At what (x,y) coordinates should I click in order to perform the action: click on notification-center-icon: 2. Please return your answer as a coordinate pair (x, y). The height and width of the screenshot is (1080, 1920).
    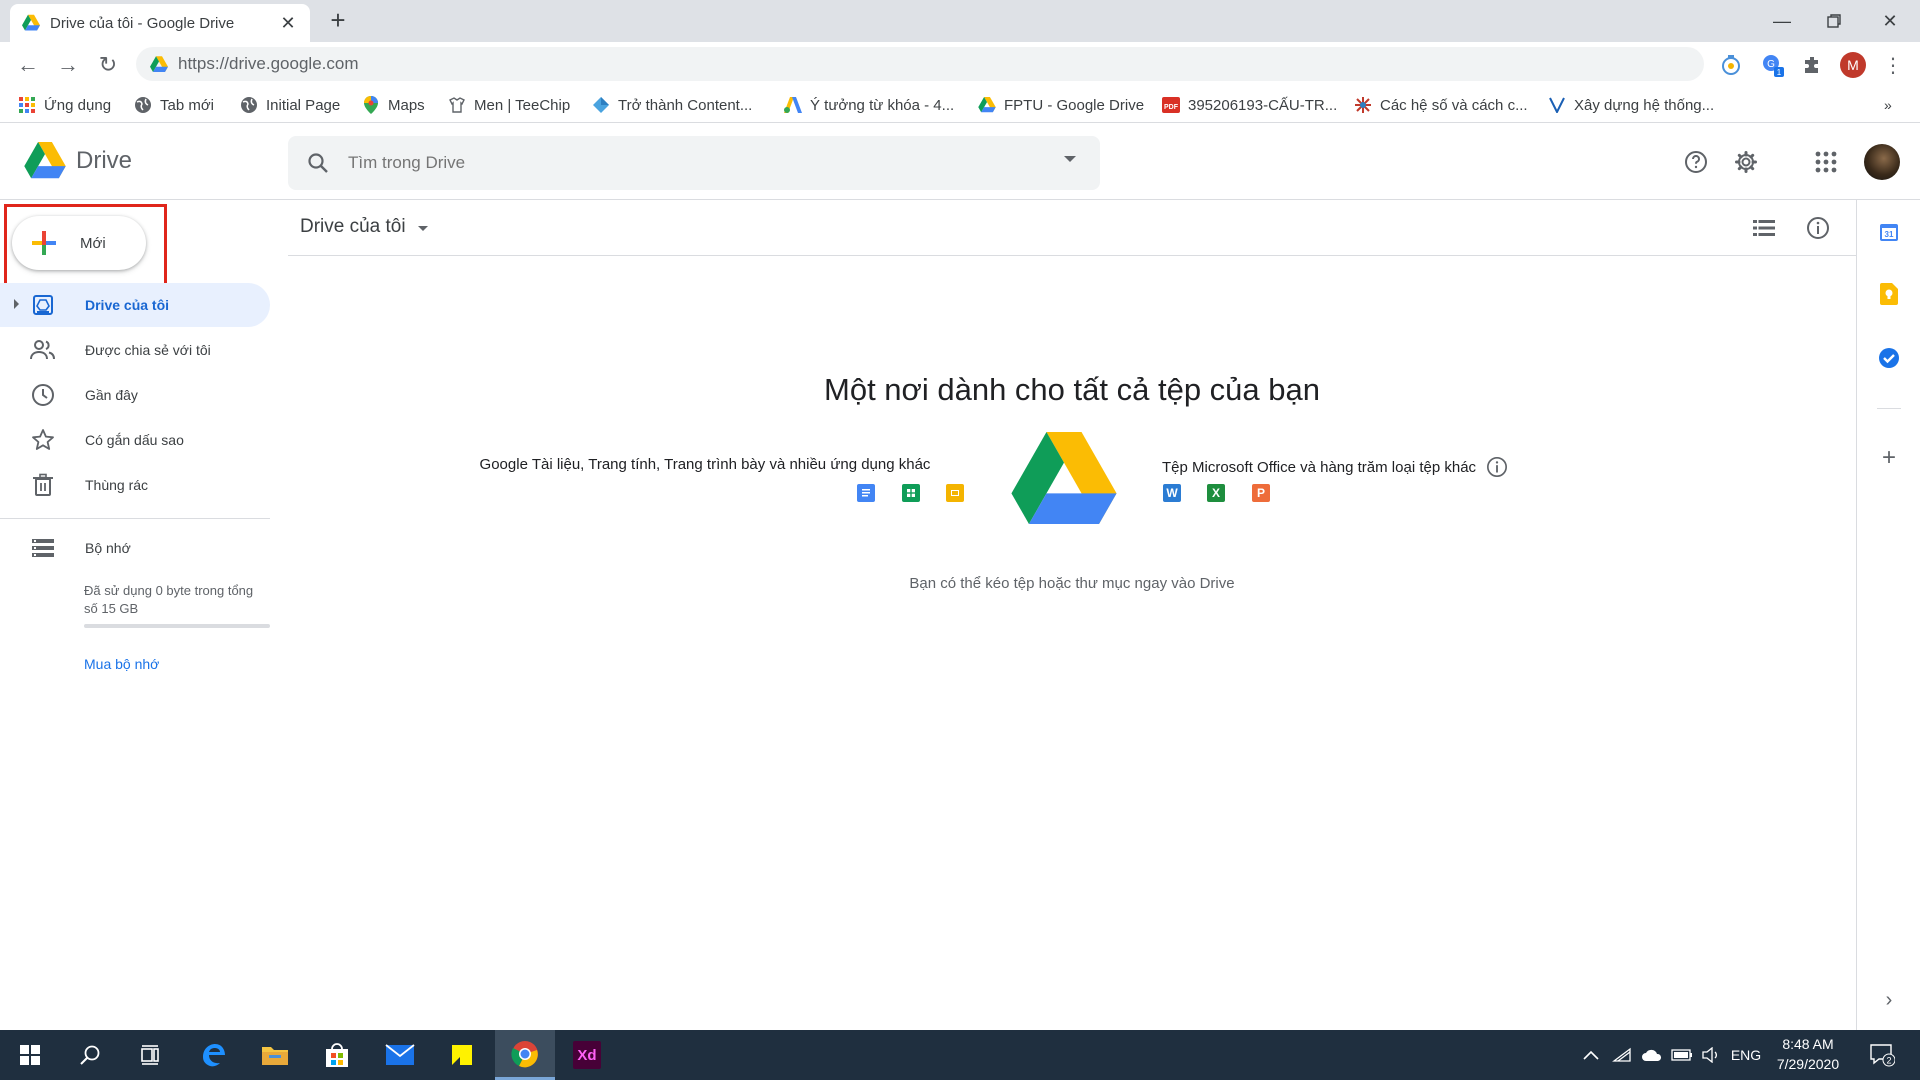
    Looking at the image, I should click on (1882, 1055).